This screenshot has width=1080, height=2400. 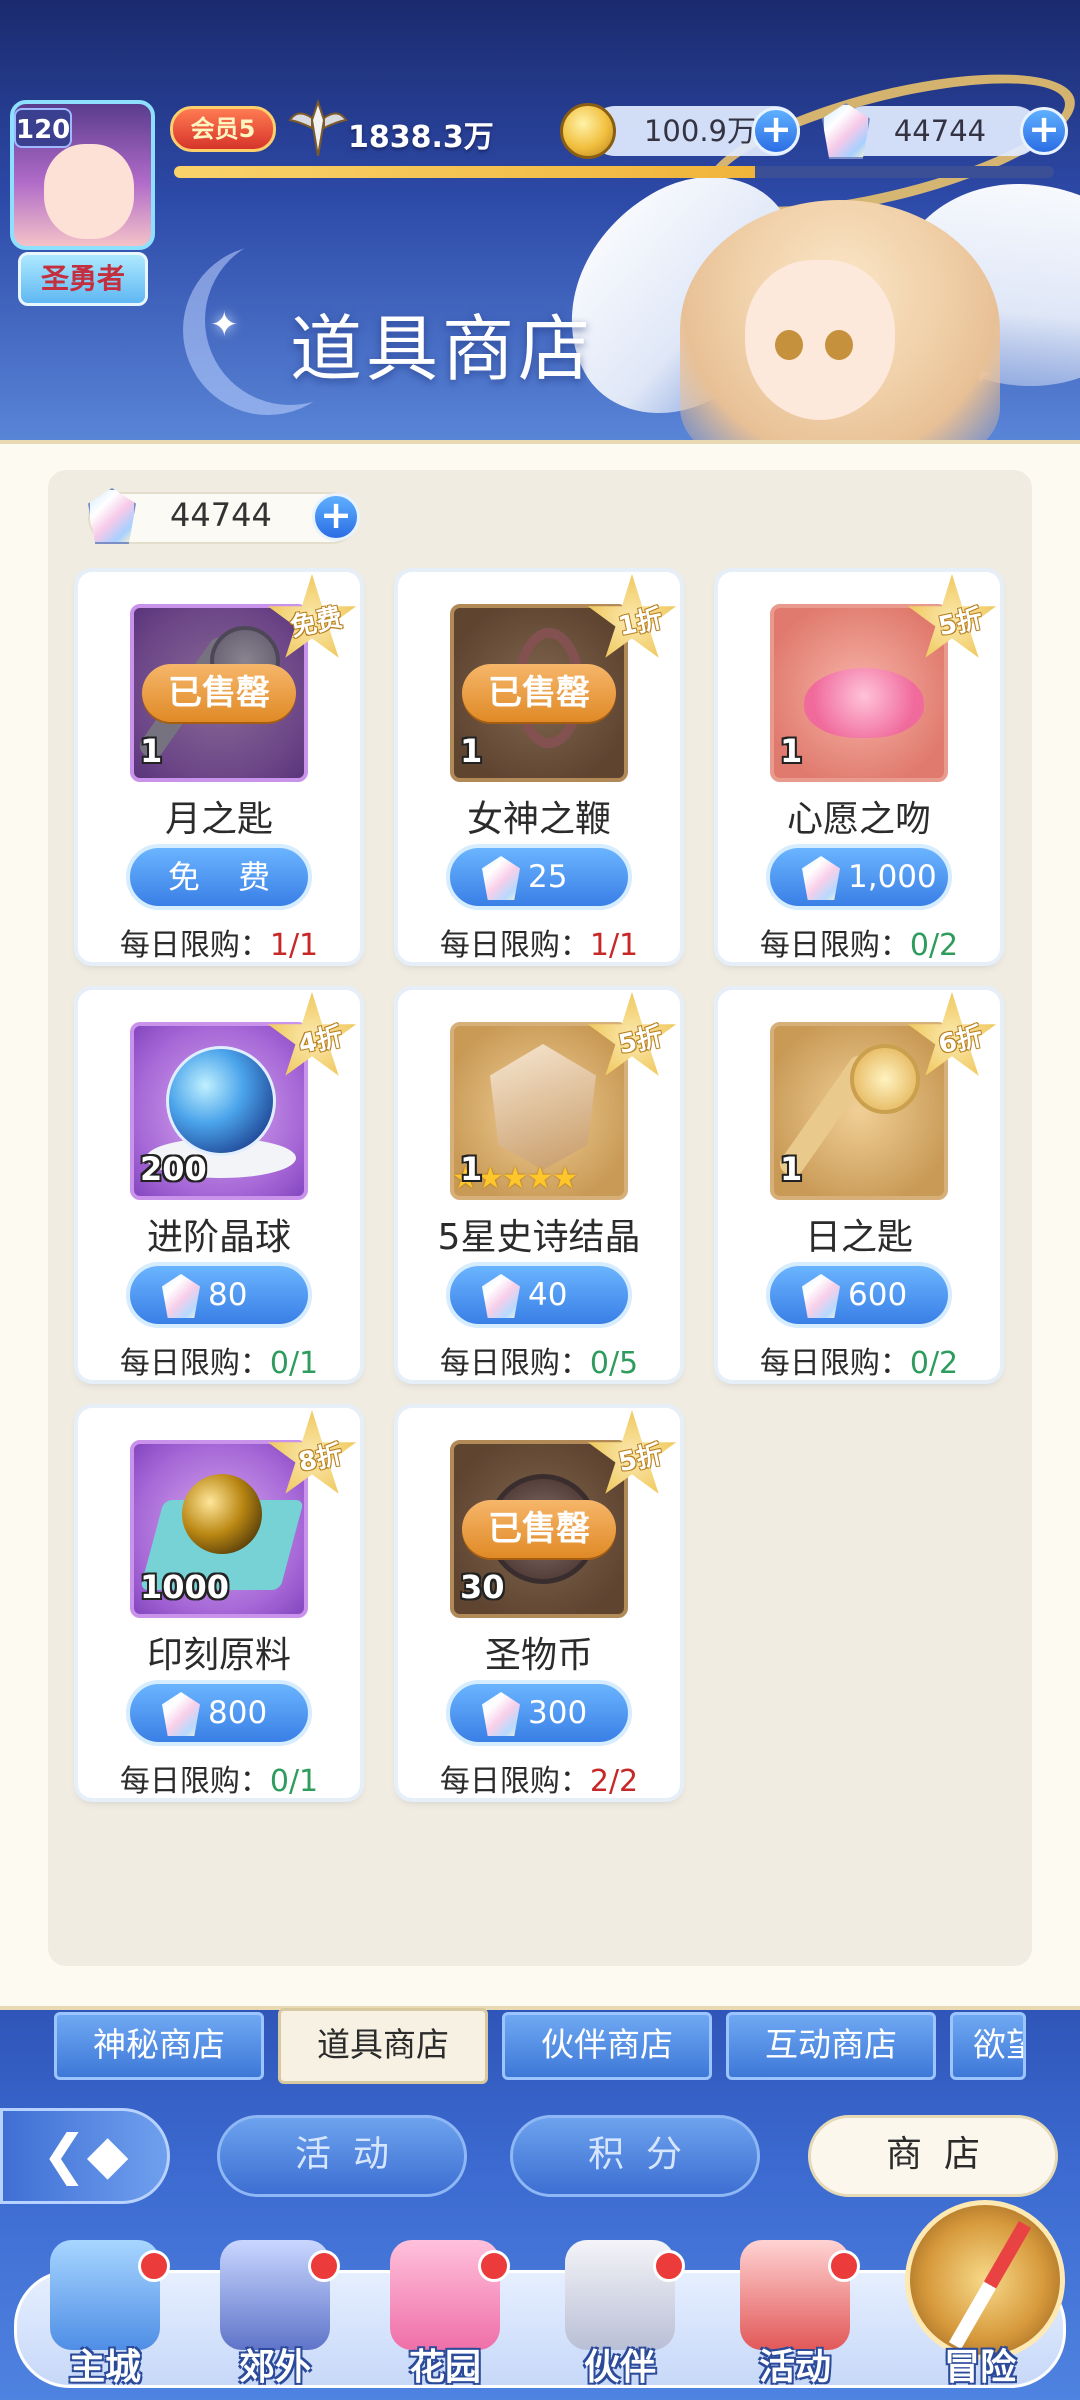 What do you see at coordinates (159, 2046) in the screenshot?
I see `shop-tab: 神秘商店` at bounding box center [159, 2046].